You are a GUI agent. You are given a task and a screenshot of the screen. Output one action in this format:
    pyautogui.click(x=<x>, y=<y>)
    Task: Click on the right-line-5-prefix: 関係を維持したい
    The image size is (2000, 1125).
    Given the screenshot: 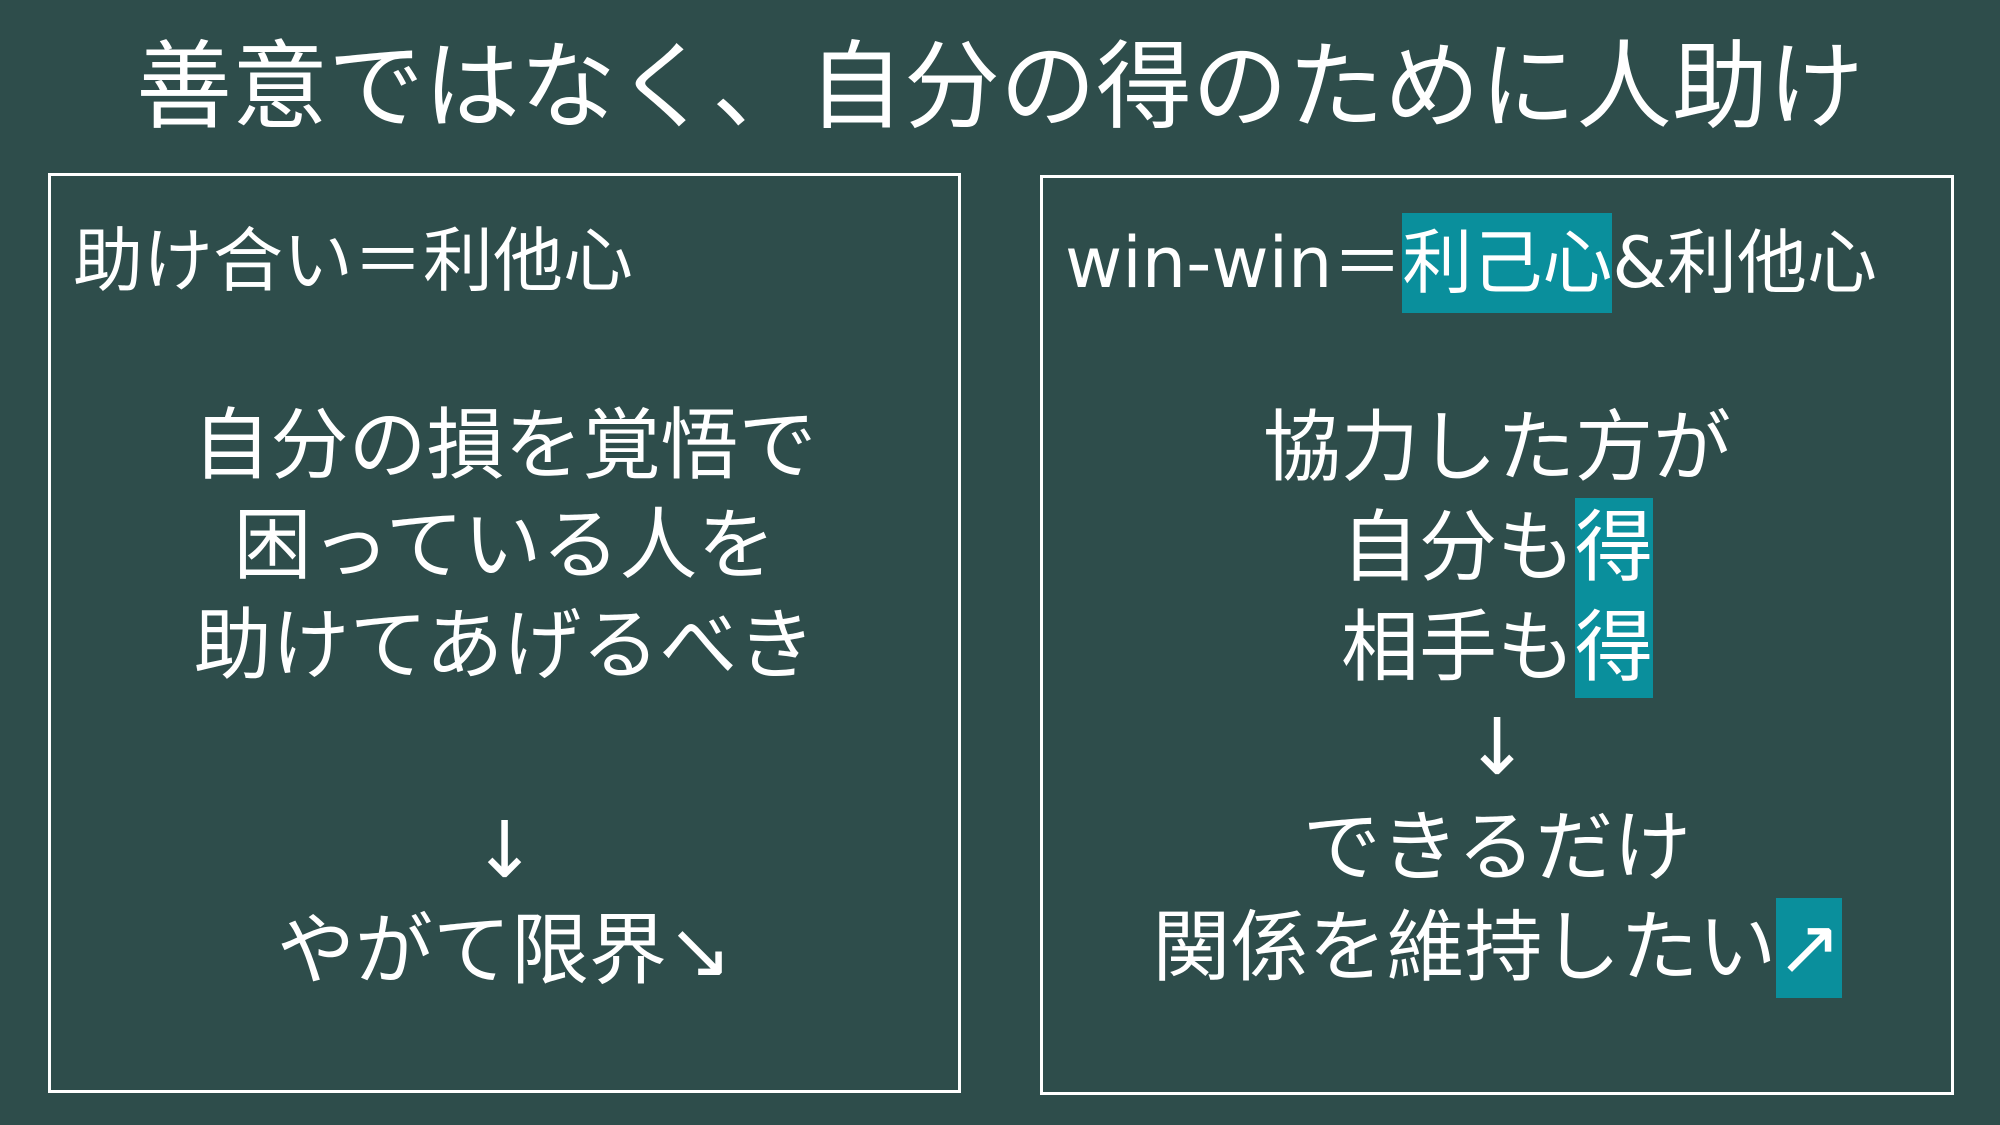 What is the action you would take?
    pyautogui.click(x=1464, y=948)
    